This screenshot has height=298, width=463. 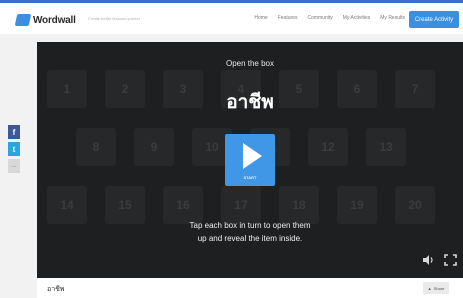 I want to click on share-label: Share, so click(x=439, y=288).